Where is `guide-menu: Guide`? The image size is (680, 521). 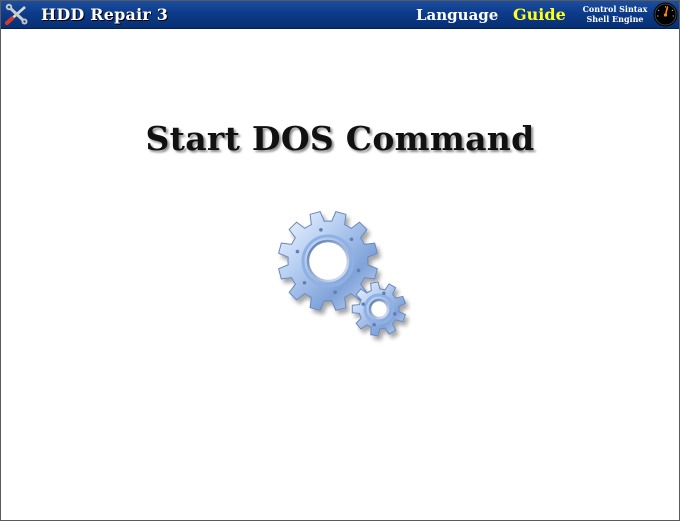
guide-menu: Guide is located at coordinates (539, 14).